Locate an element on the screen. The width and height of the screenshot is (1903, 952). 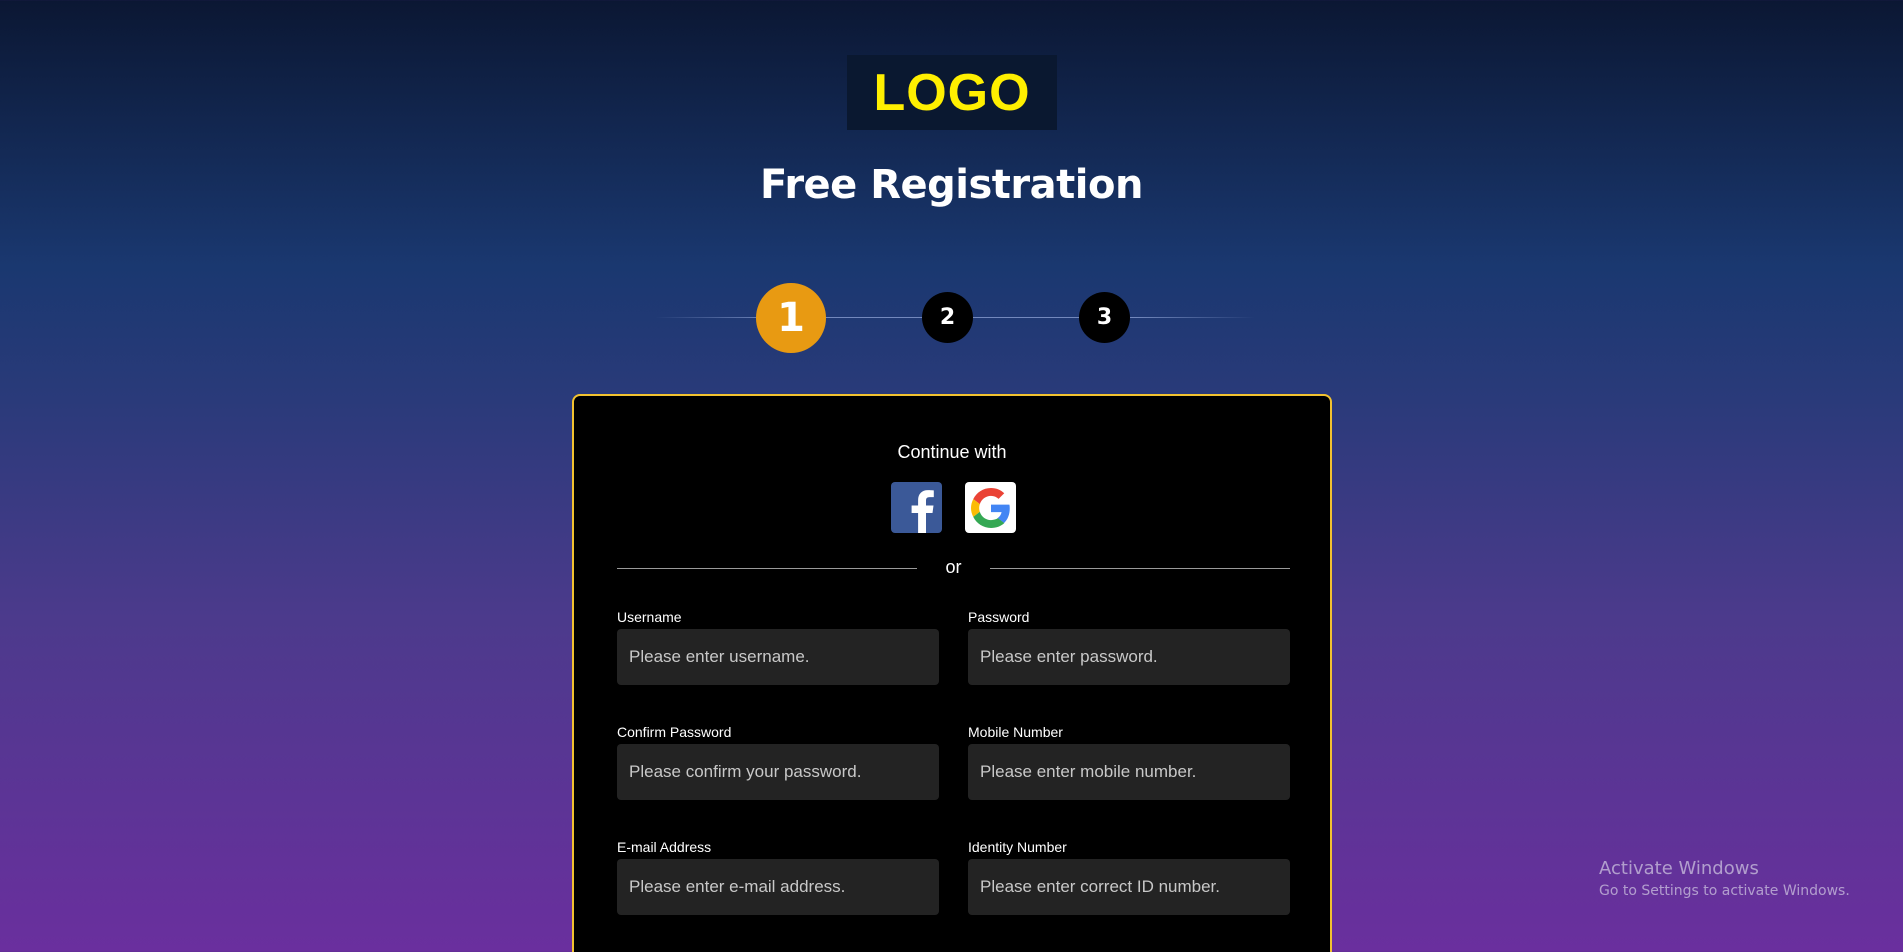
continue-with-label: Continue with is located at coordinates (952, 452).